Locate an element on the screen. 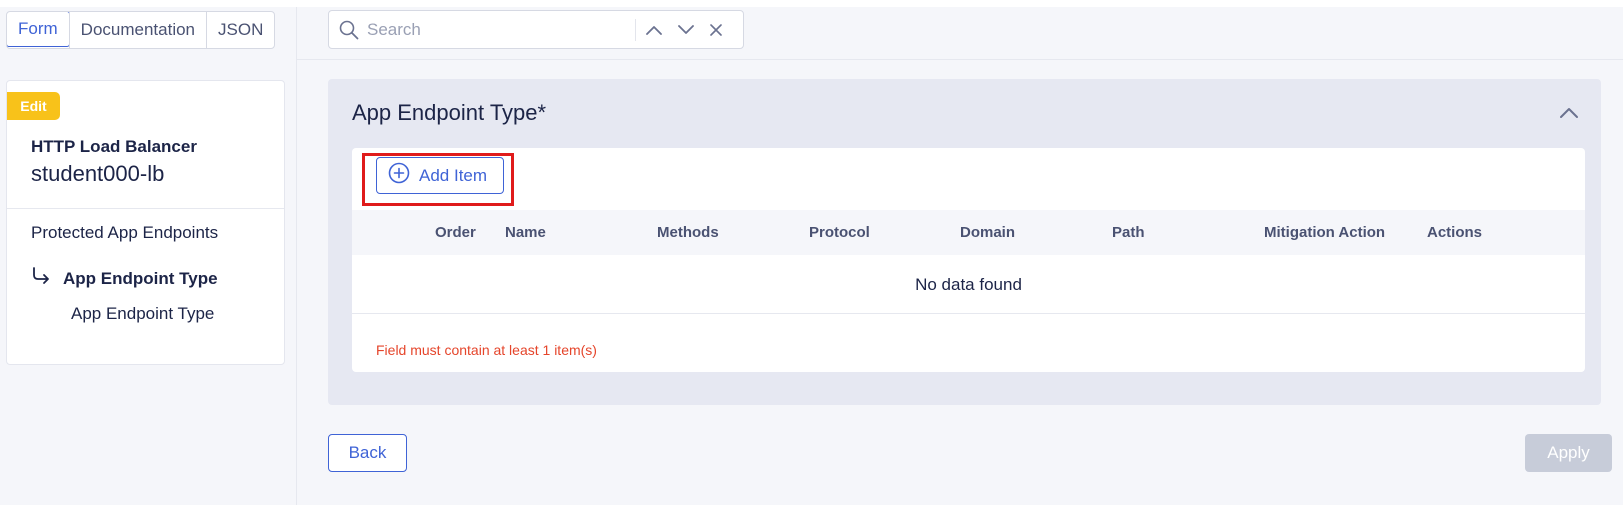  view-tabs: Form Documentation JSON is located at coordinates (141, 30).